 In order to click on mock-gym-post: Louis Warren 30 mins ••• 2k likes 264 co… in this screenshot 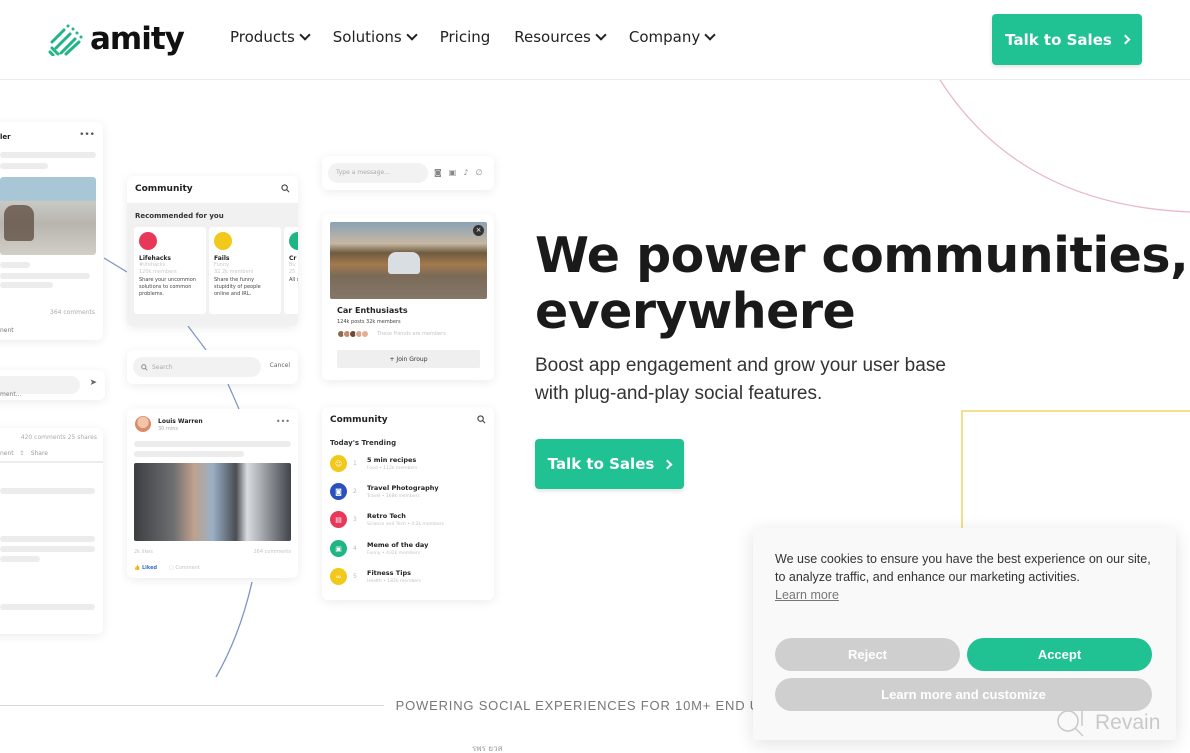, I will do `click(212, 493)`.